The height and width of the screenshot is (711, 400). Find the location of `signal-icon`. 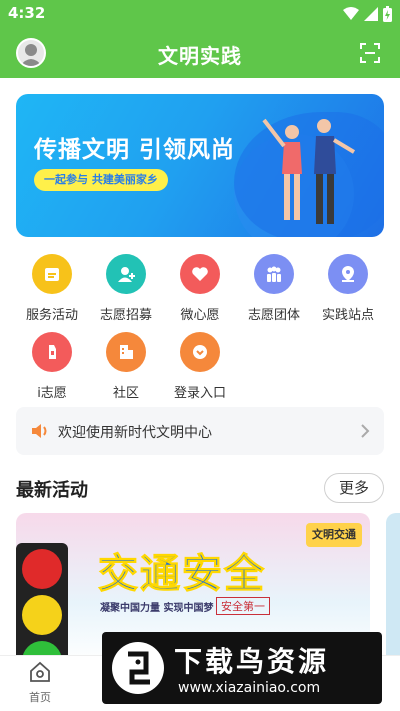

signal-icon is located at coordinates (371, 14).